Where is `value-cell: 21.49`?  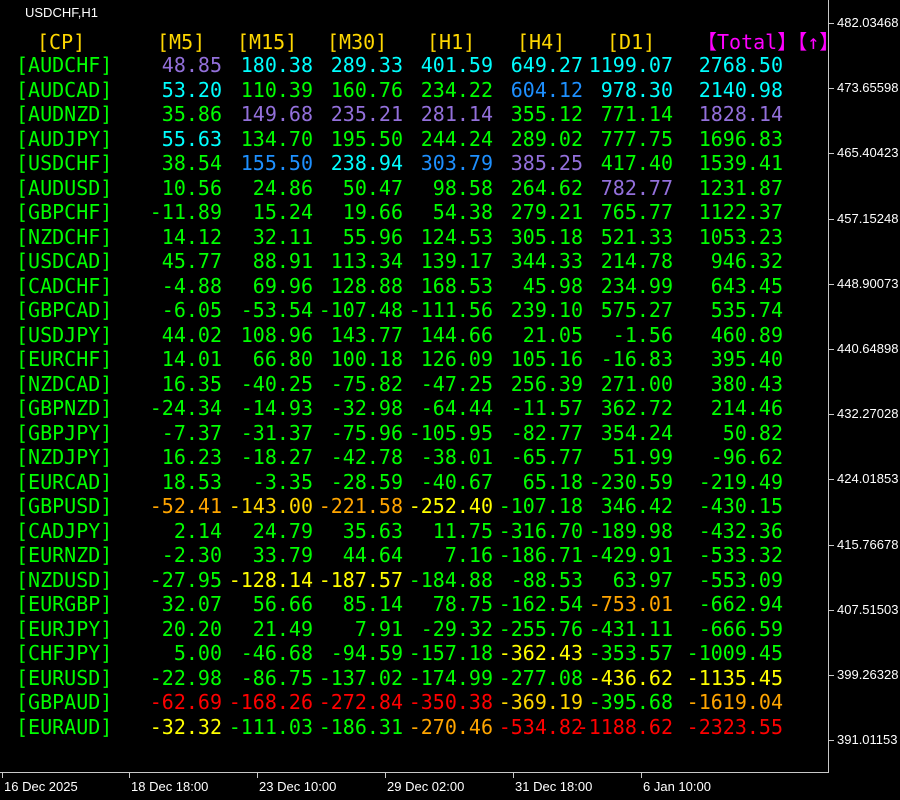
value-cell: 21.49 is located at coordinates (282, 628).